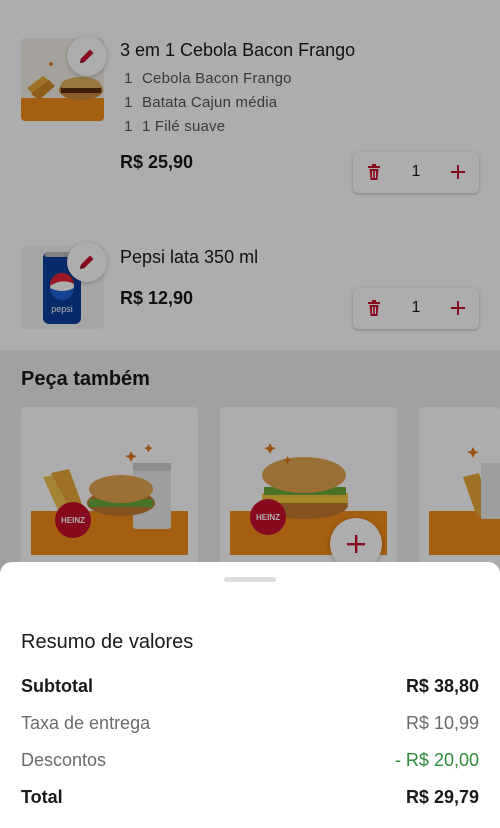  What do you see at coordinates (436, 760) in the screenshot?
I see `discount-value: - R$ 20,00` at bounding box center [436, 760].